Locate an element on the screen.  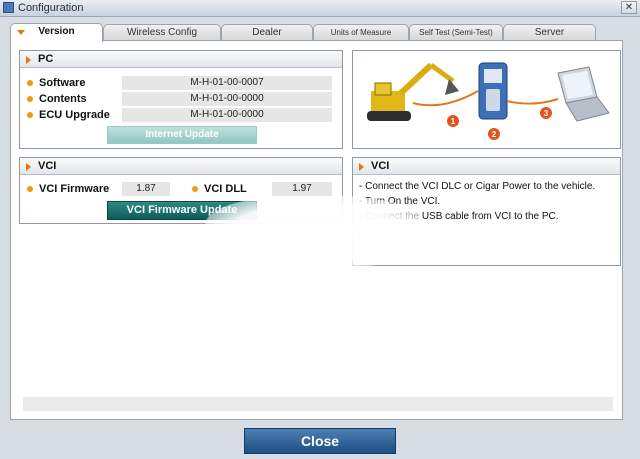
connection-diagram: 1 2 3 is located at coordinates (486, 99).